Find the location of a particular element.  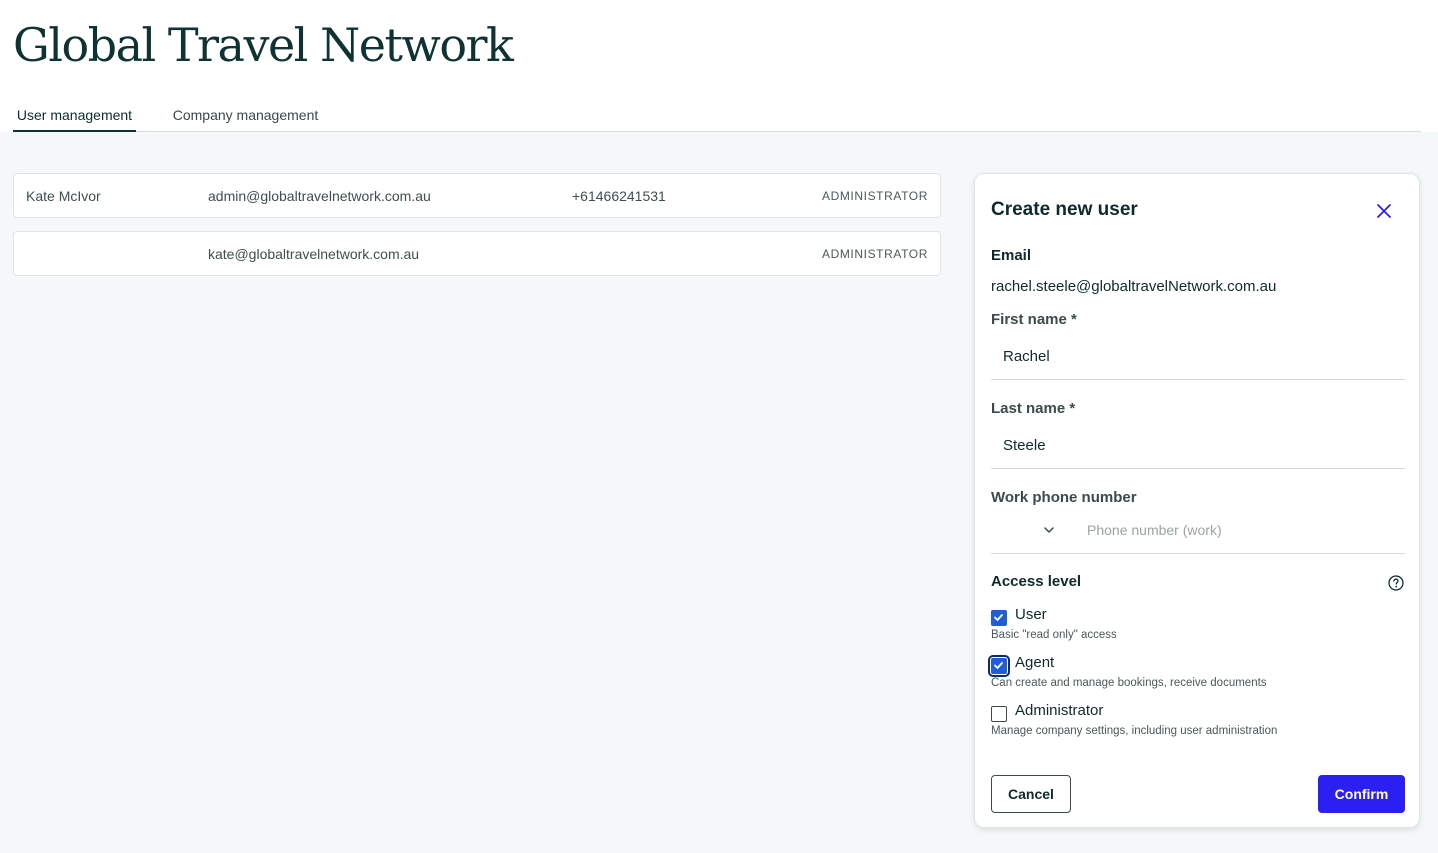

confirm-button: Confirm is located at coordinates (1361, 794).